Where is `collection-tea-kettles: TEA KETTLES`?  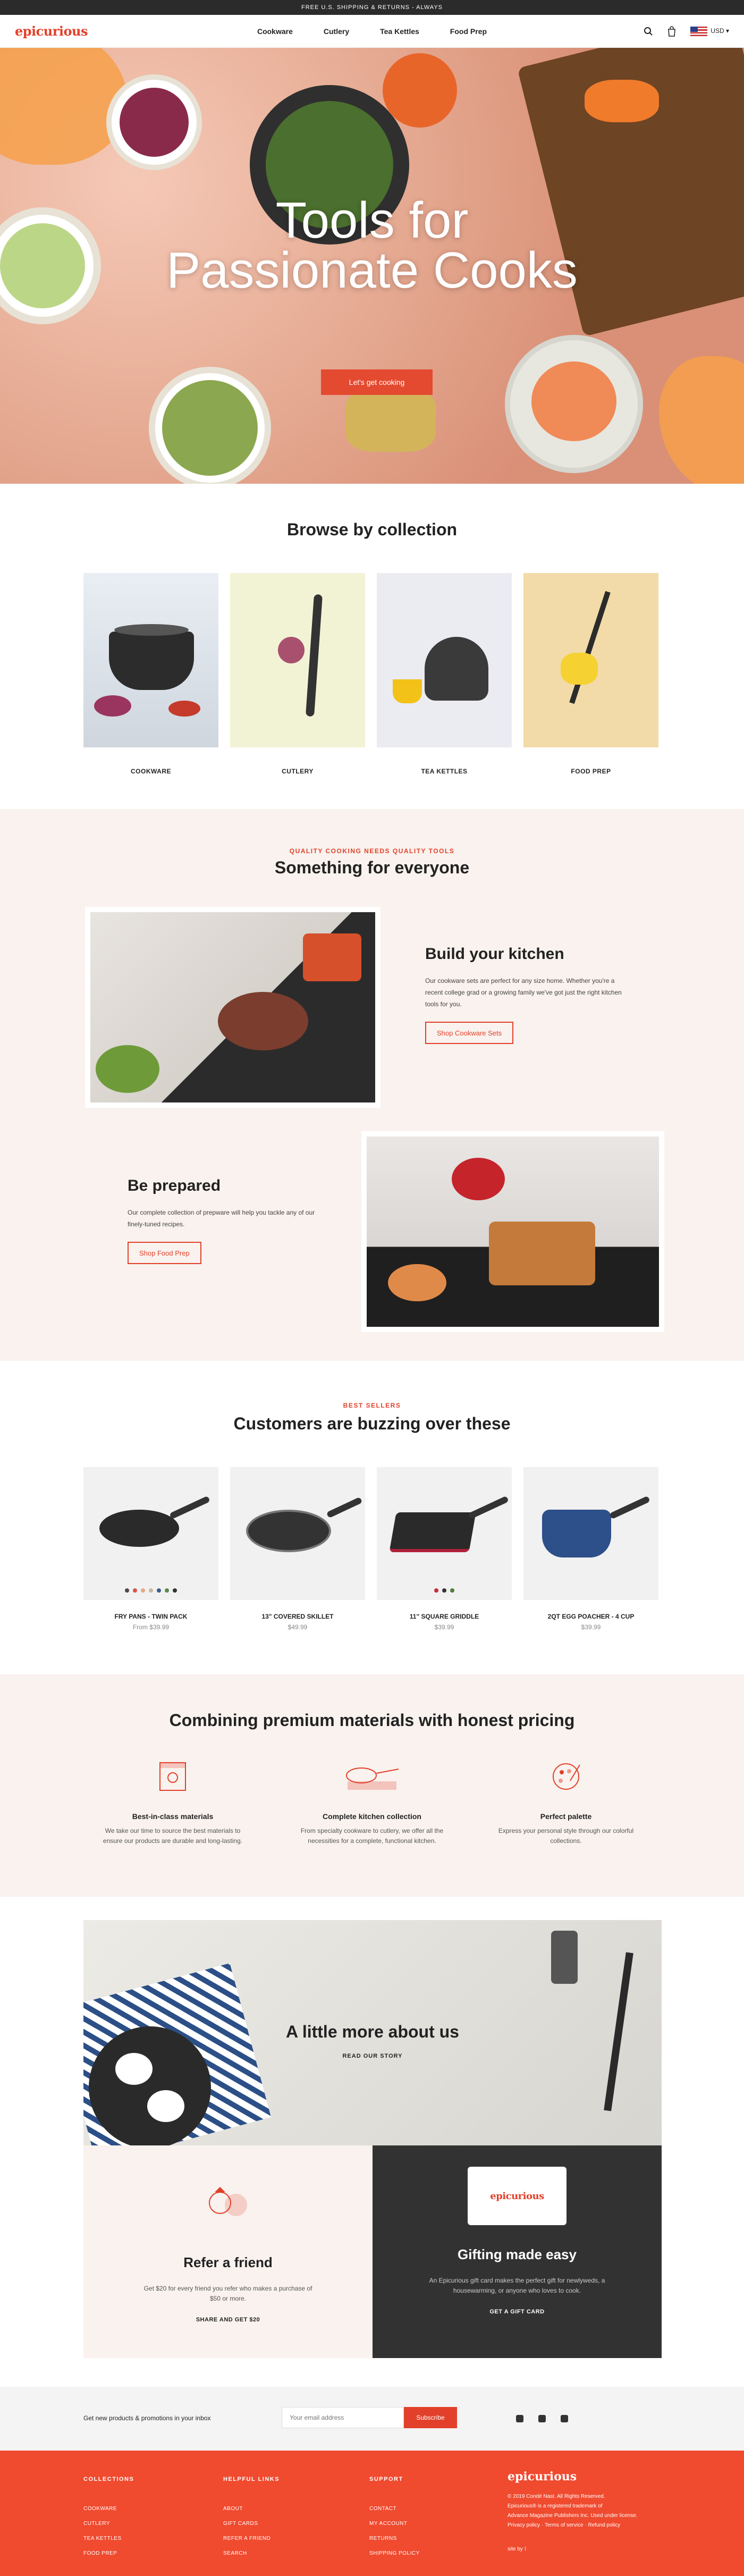 collection-tea-kettles: TEA KETTLES is located at coordinates (445, 674).